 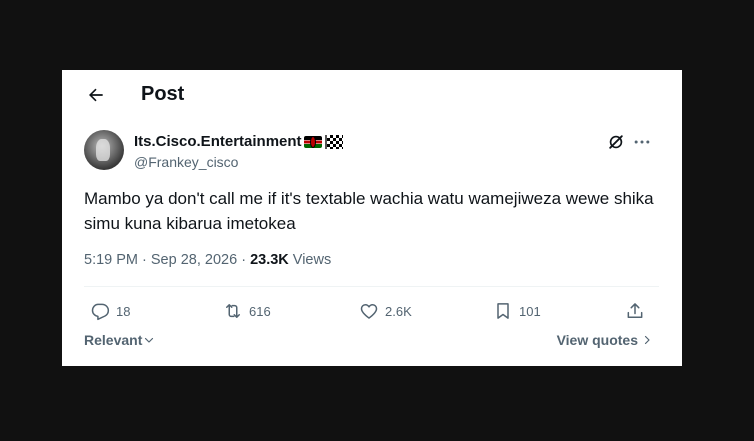 What do you see at coordinates (100, 312) in the screenshot?
I see `reply-icon` at bounding box center [100, 312].